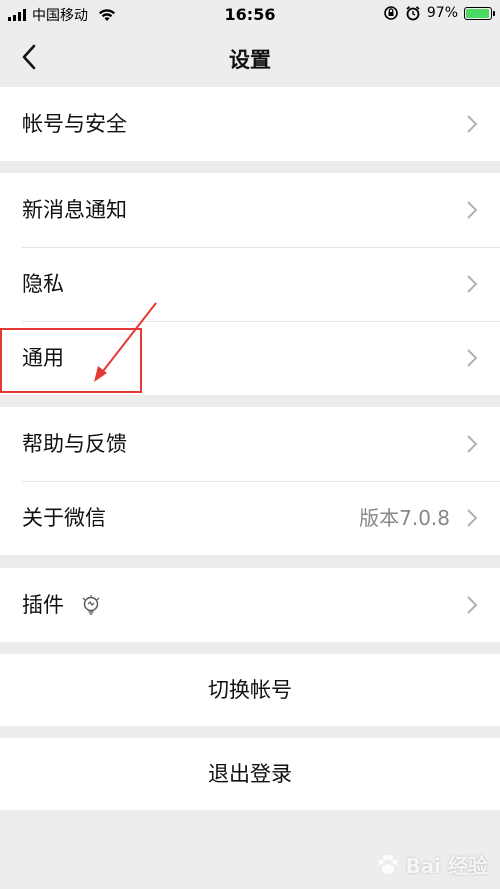 The image size is (500, 889). Describe the element at coordinates (43, 605) in the screenshot. I see `settings-item-label: 插件` at that location.